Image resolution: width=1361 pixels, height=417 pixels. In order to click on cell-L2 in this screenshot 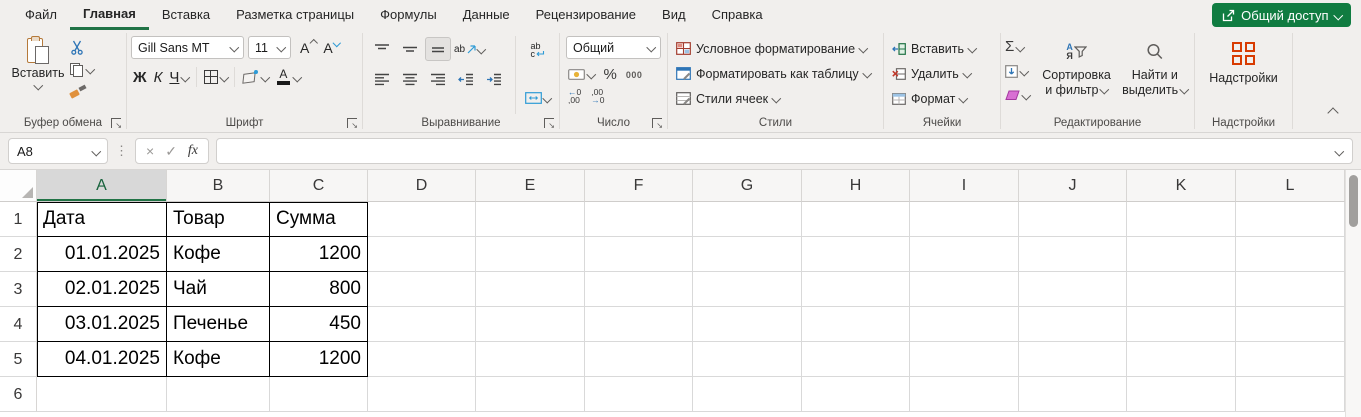, I will do `click(1290, 254)`.